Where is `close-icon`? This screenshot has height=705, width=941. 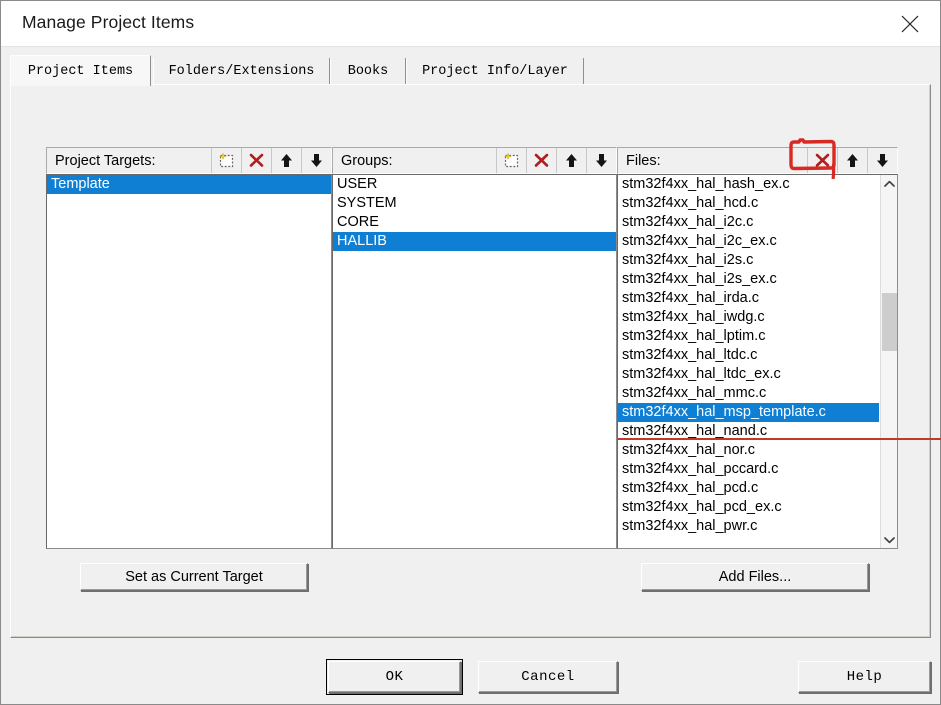
close-icon is located at coordinates (910, 24).